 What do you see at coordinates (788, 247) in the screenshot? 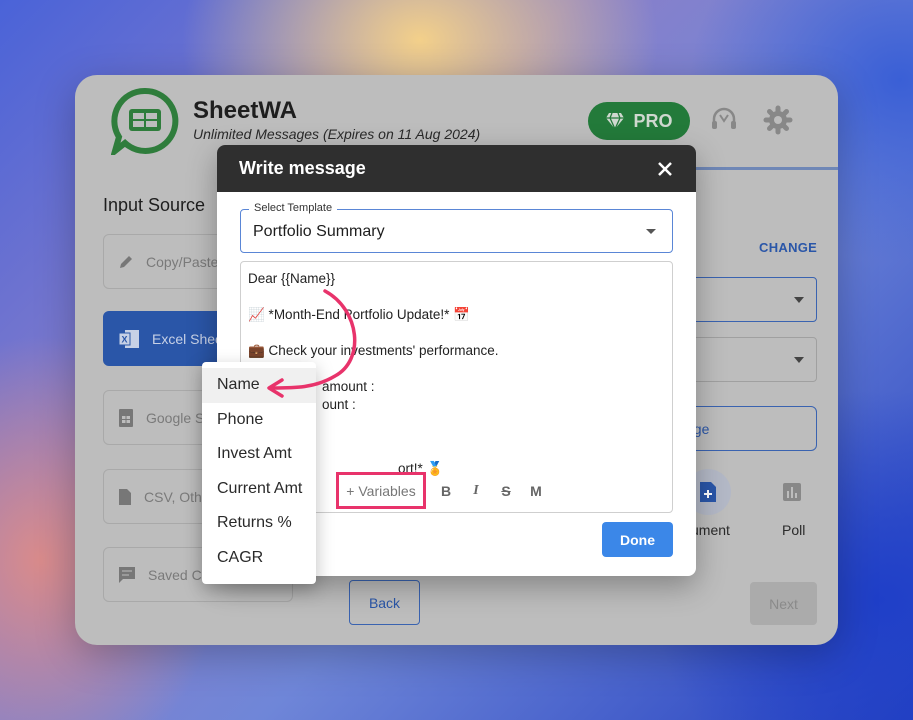
I see `change-link: CHANGE` at bounding box center [788, 247].